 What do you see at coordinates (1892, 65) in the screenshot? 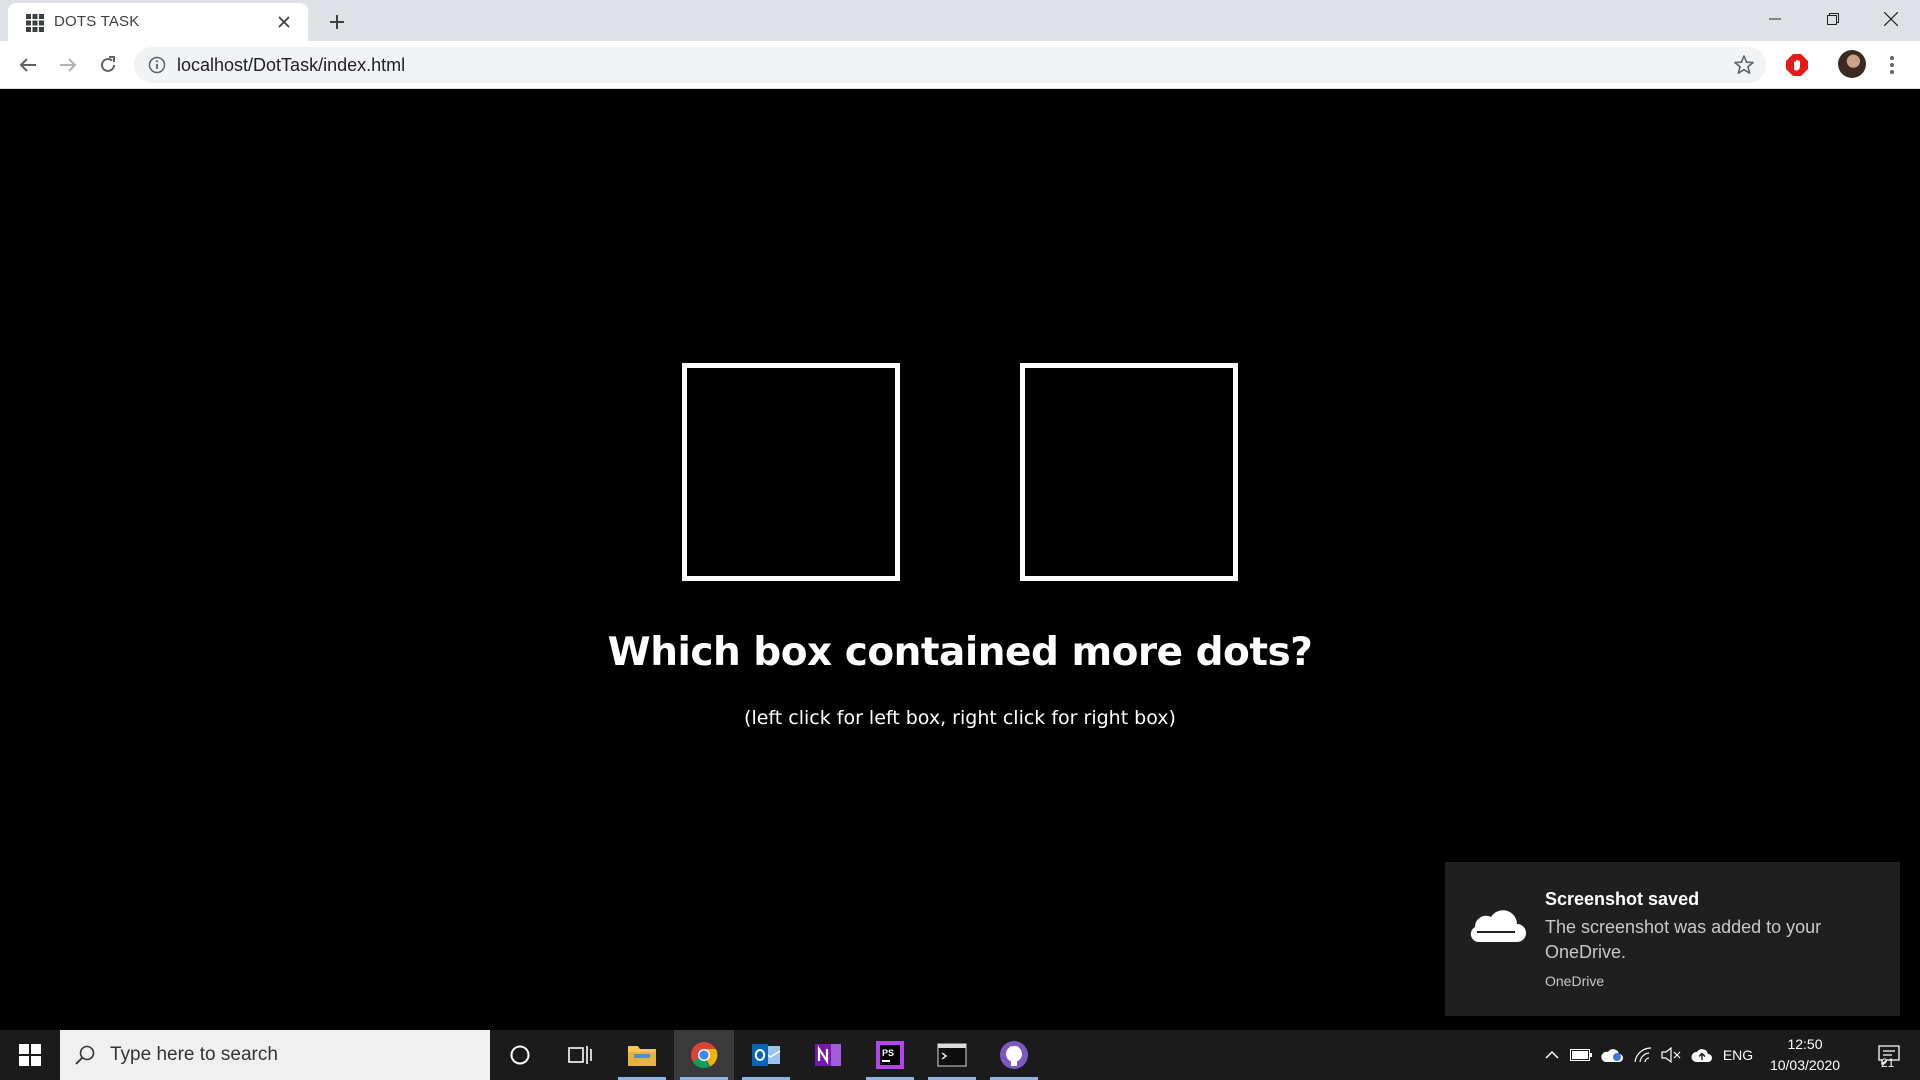
I see `browser-menu-icon` at bounding box center [1892, 65].